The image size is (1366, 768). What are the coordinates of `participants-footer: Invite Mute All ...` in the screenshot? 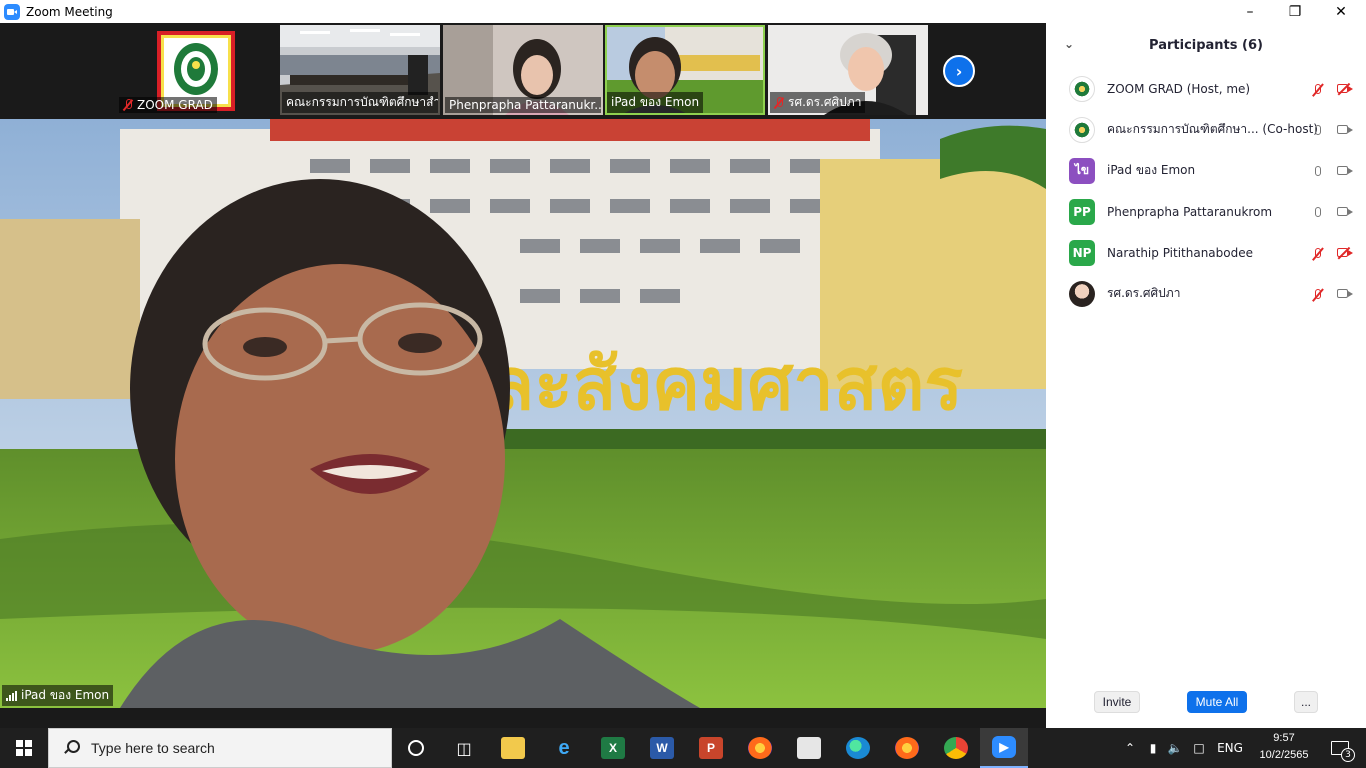 It's located at (1206, 702).